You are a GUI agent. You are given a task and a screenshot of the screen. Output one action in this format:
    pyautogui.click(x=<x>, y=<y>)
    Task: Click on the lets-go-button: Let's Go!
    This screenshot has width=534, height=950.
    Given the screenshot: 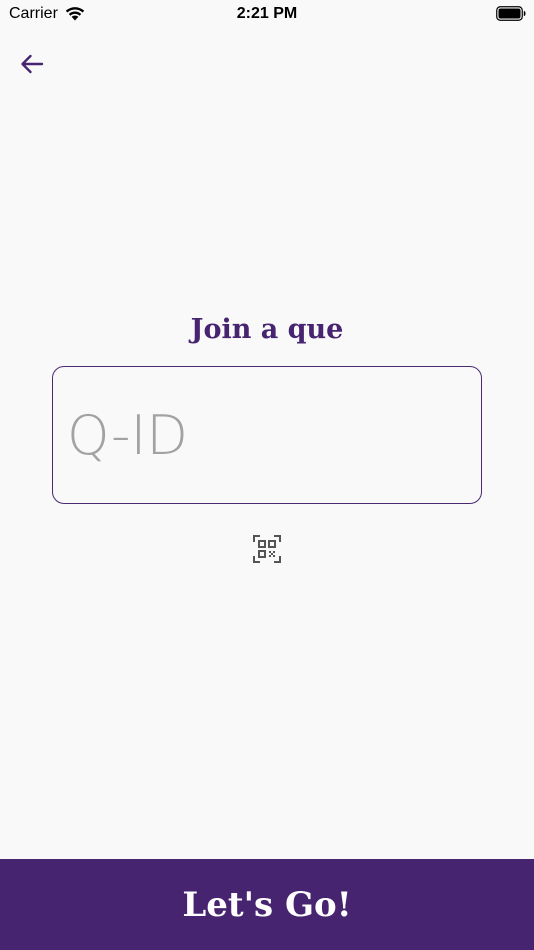 What is the action you would take?
    pyautogui.click(x=267, y=904)
    